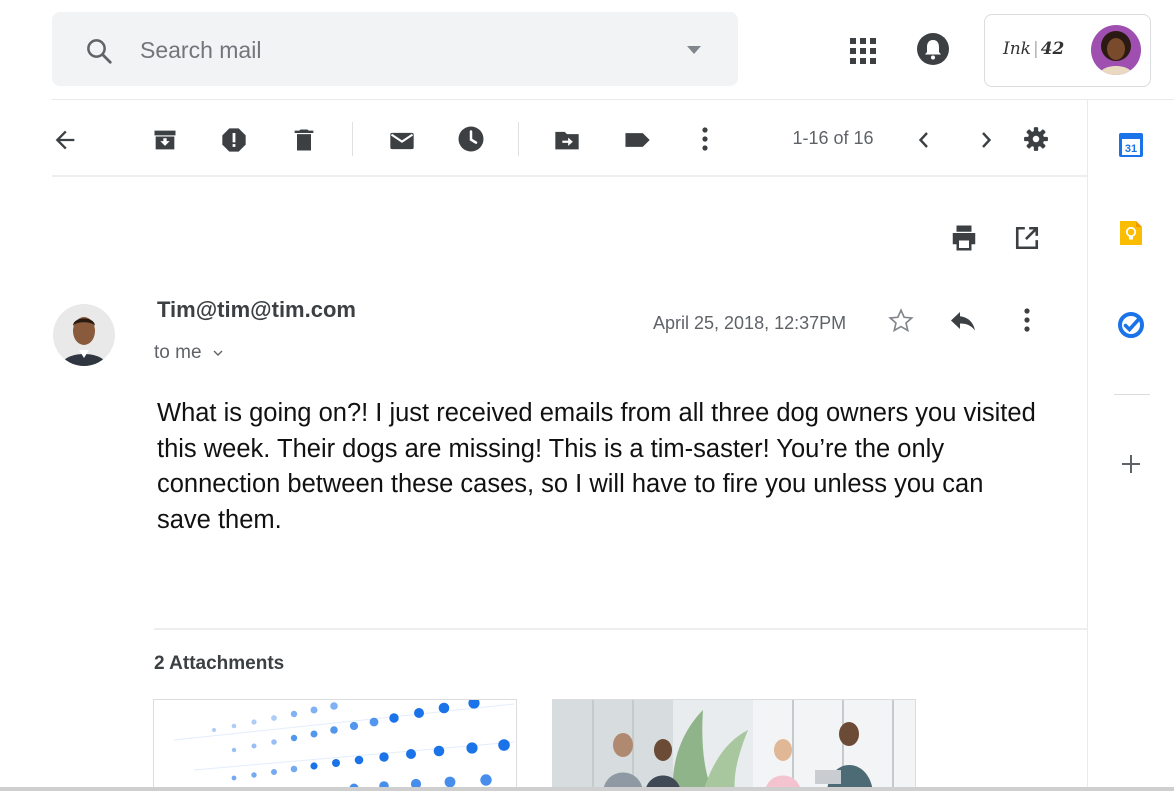 This screenshot has width=1174, height=791. I want to click on recipient-details: to me, so click(189, 353).